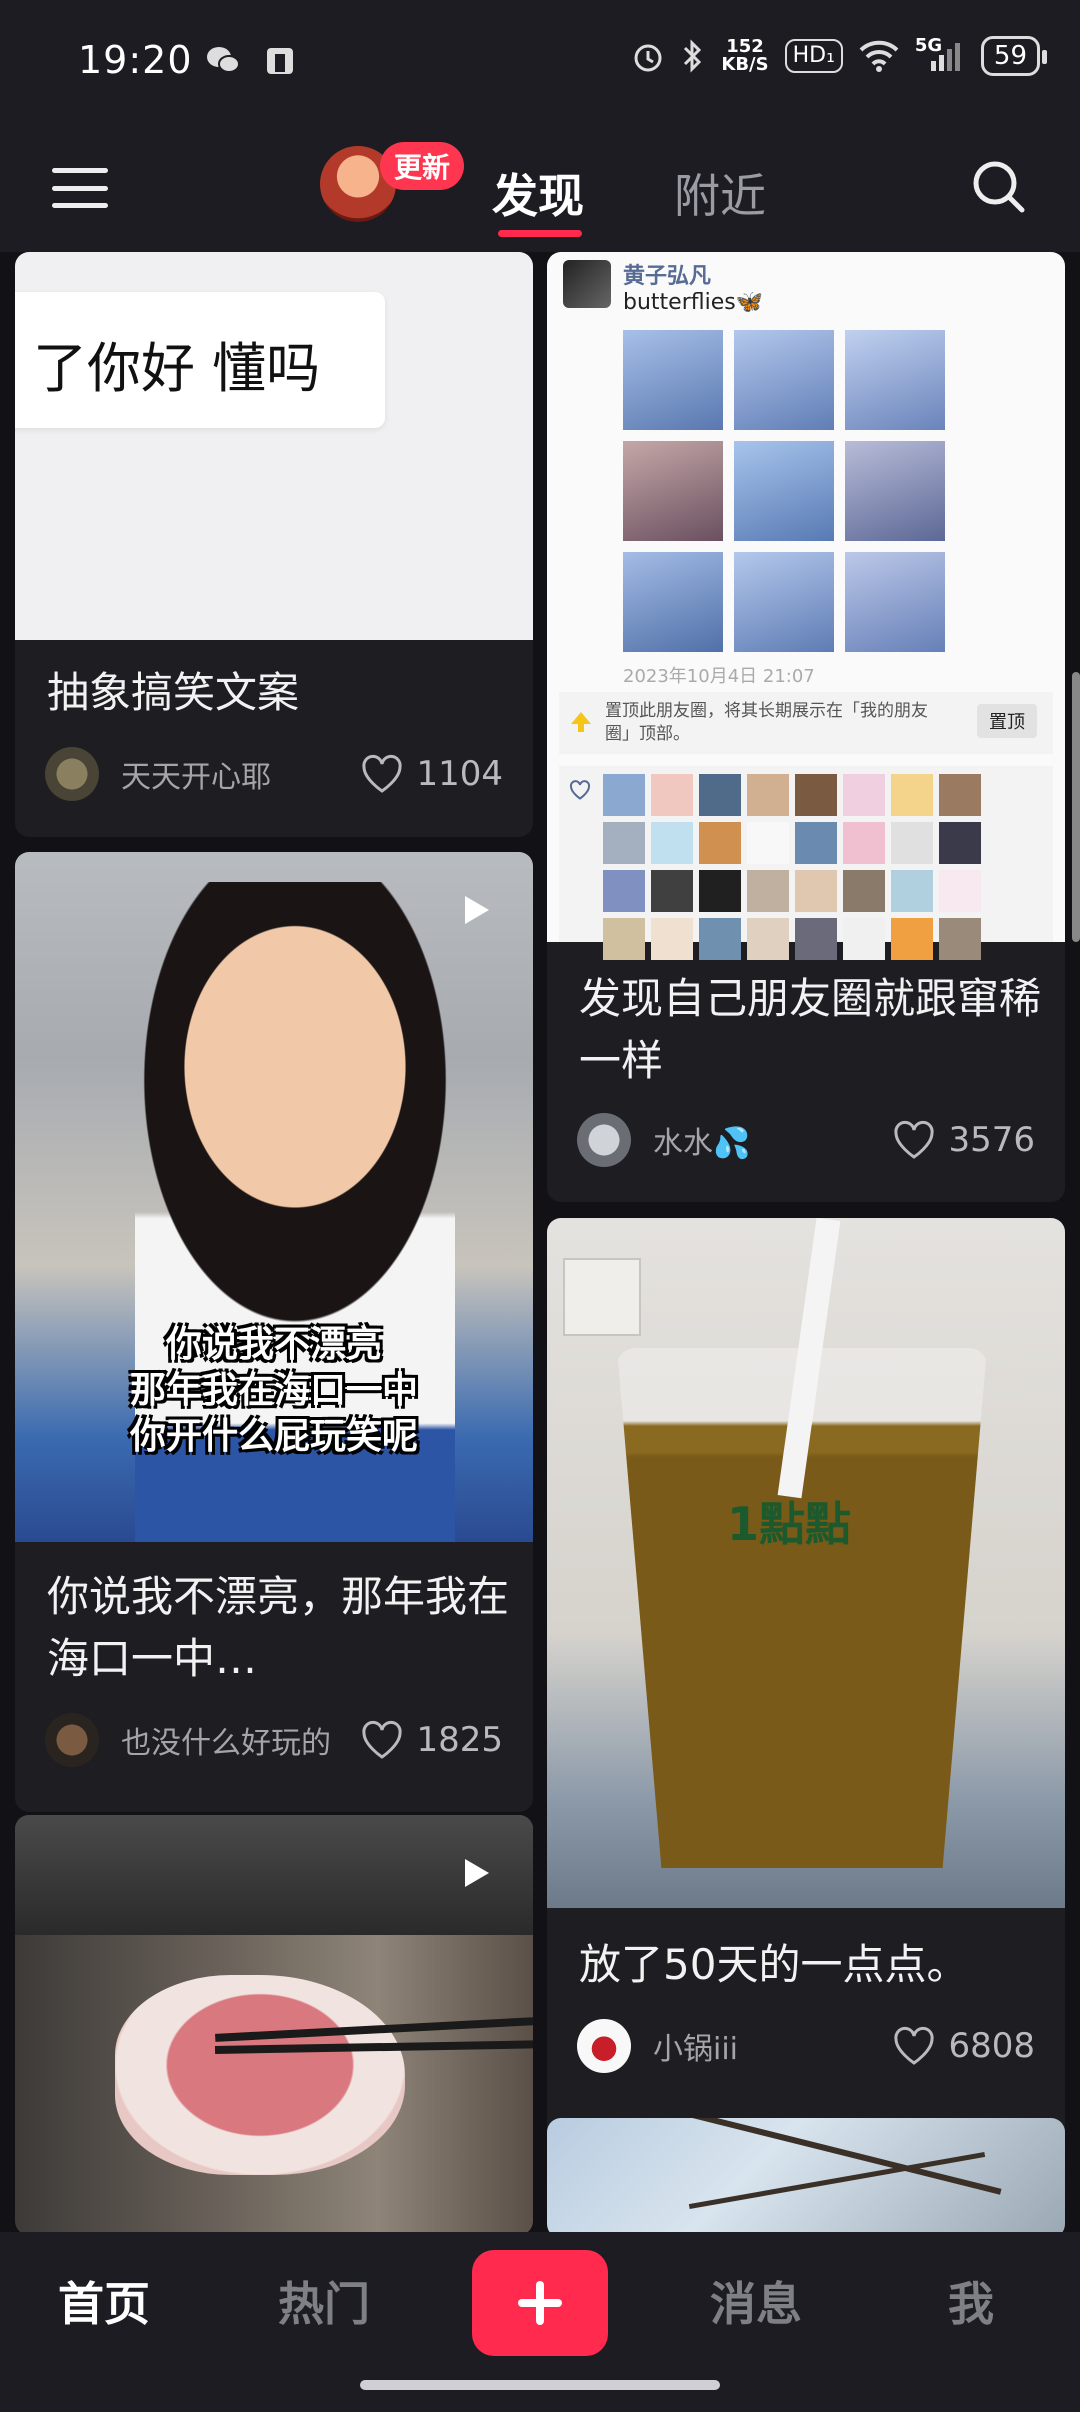 This screenshot has width=1080, height=2412. Describe the element at coordinates (1014, 56) in the screenshot. I see `battery-indicator: 59` at that location.